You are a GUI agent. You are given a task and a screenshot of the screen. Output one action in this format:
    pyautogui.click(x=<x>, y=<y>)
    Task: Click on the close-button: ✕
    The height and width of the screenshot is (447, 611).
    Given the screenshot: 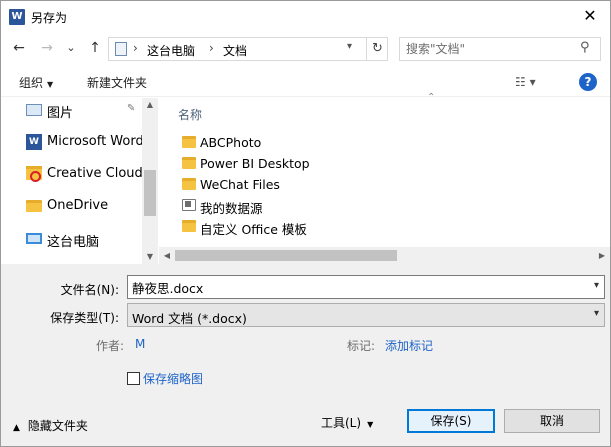 What is the action you would take?
    pyautogui.click(x=590, y=16)
    